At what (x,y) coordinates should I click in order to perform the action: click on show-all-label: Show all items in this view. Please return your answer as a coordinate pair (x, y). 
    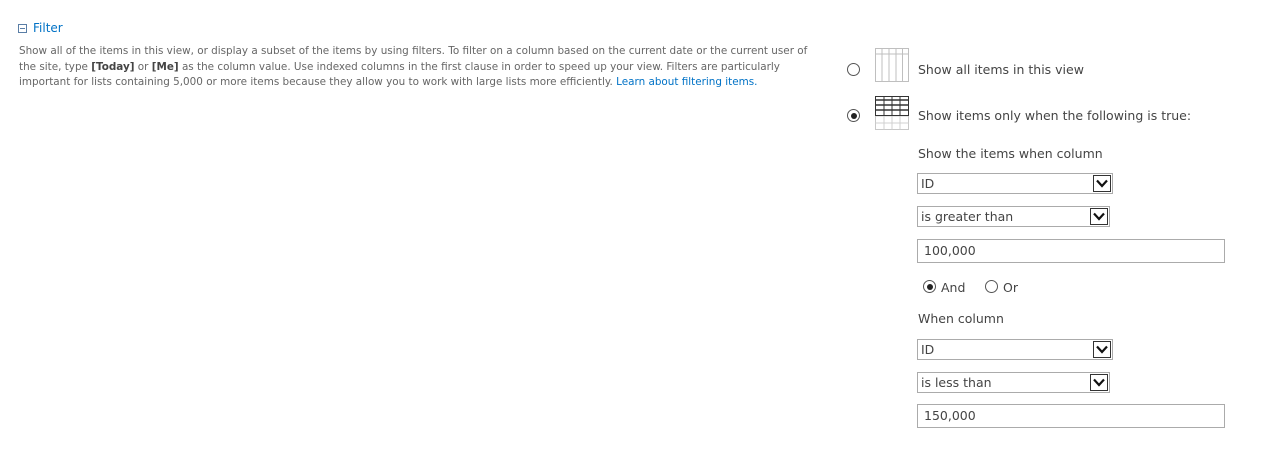
    Looking at the image, I should click on (1001, 69).